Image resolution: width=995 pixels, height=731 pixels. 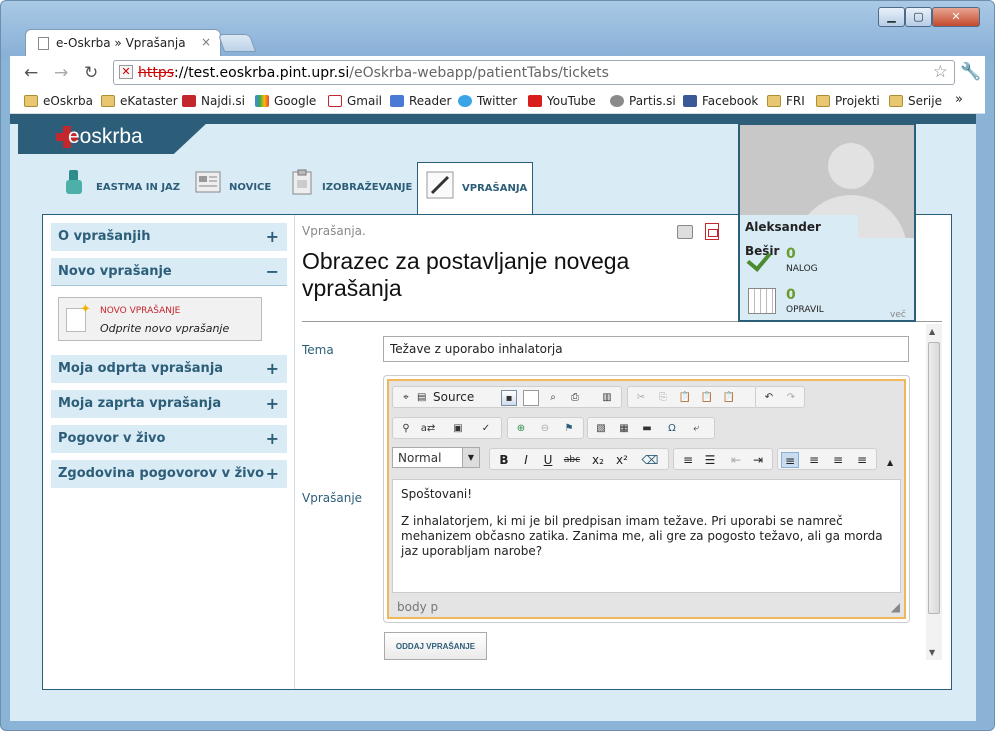 What do you see at coordinates (890, 462) in the screenshot?
I see `collapse-toolbar-icon: ▲` at bounding box center [890, 462].